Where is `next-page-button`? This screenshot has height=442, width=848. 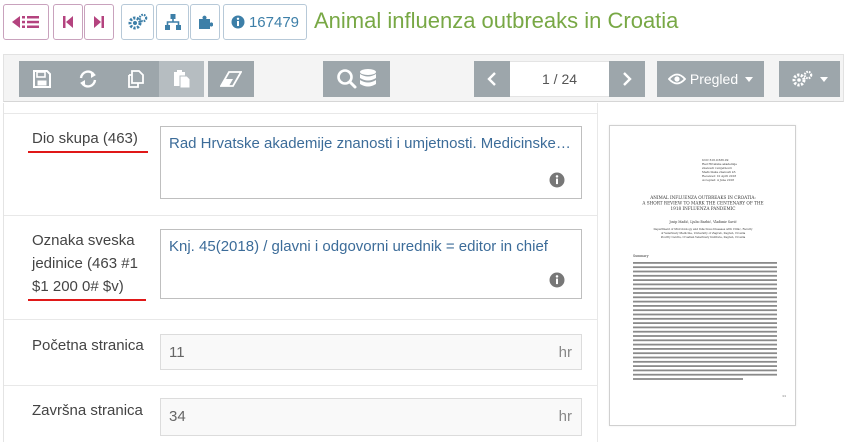 next-page-button is located at coordinates (627, 79).